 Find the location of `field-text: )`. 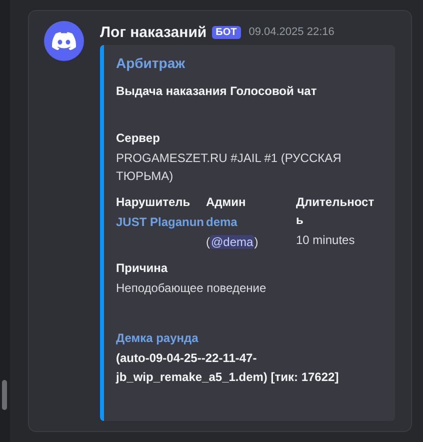

field-text: ) is located at coordinates (256, 242).